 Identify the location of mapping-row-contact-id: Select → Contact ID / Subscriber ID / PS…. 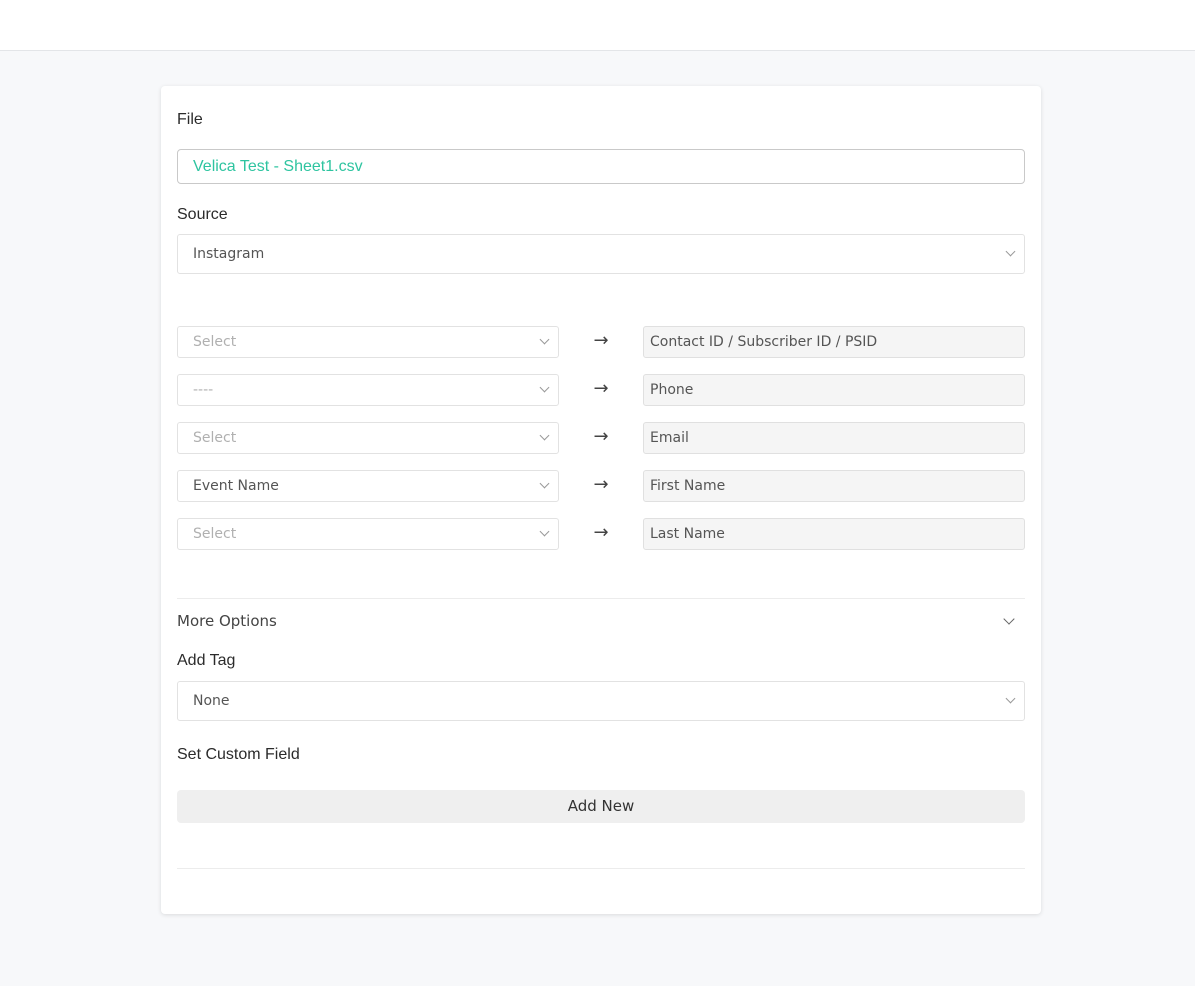
(601, 342).